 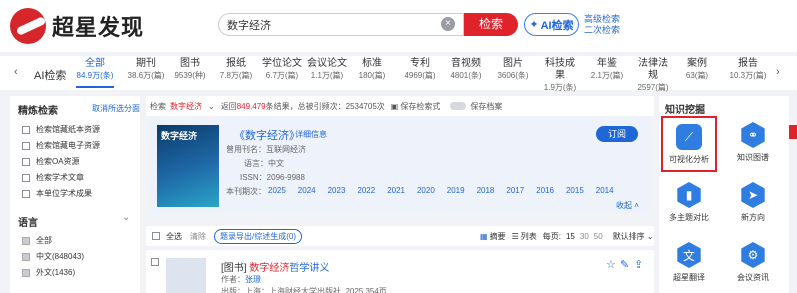 What do you see at coordinates (188, 166) in the screenshot?
I see `journal-cover: 数字经济` at bounding box center [188, 166].